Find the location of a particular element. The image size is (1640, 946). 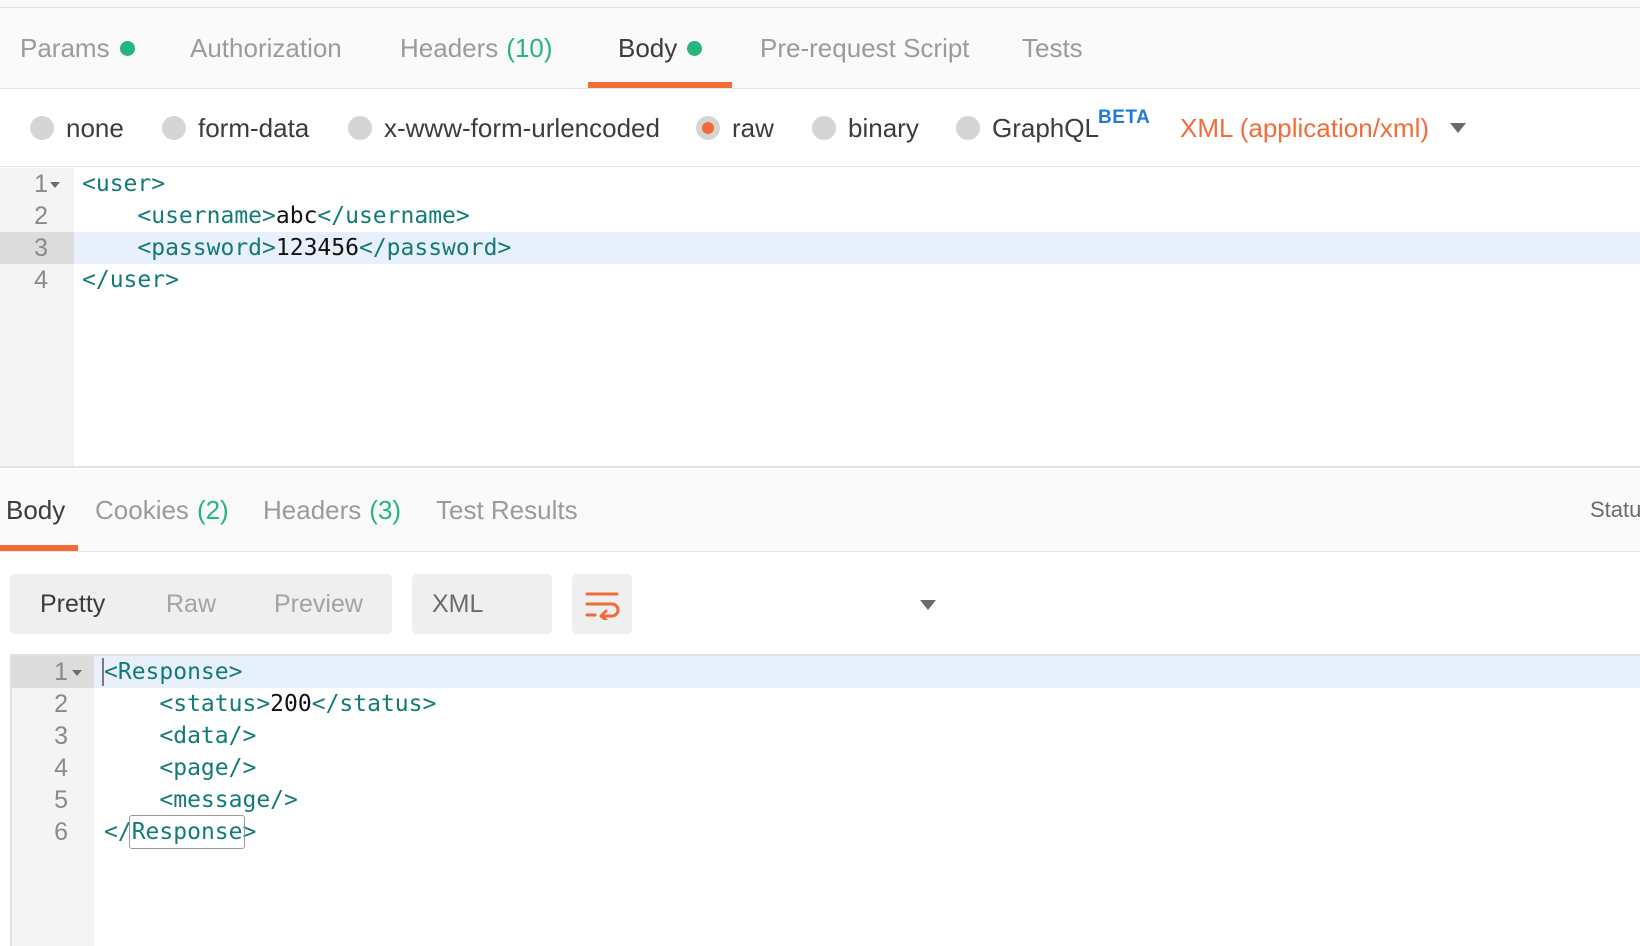

view-pretty-button: Pretty is located at coordinates (72, 604).